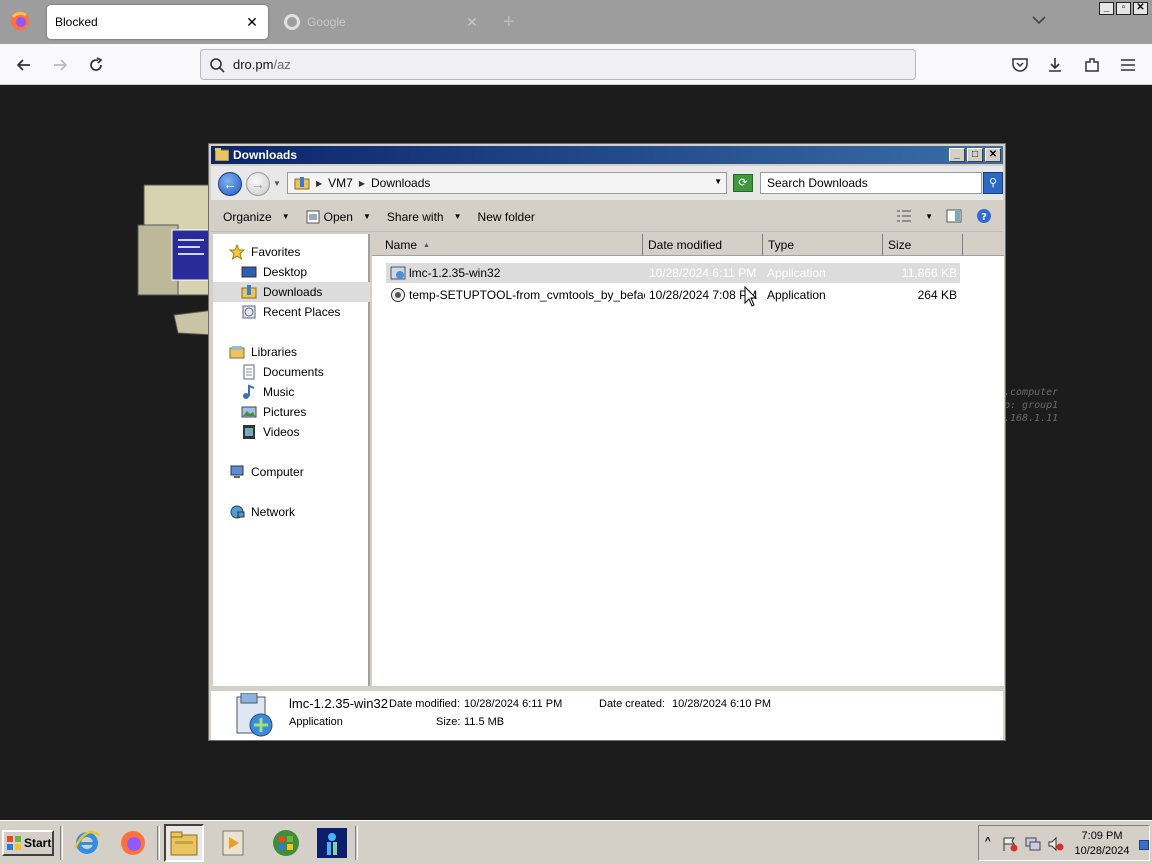 The height and width of the screenshot is (864, 1152). What do you see at coordinates (249, 292) in the screenshot?
I see `downloads-folder-icon` at bounding box center [249, 292].